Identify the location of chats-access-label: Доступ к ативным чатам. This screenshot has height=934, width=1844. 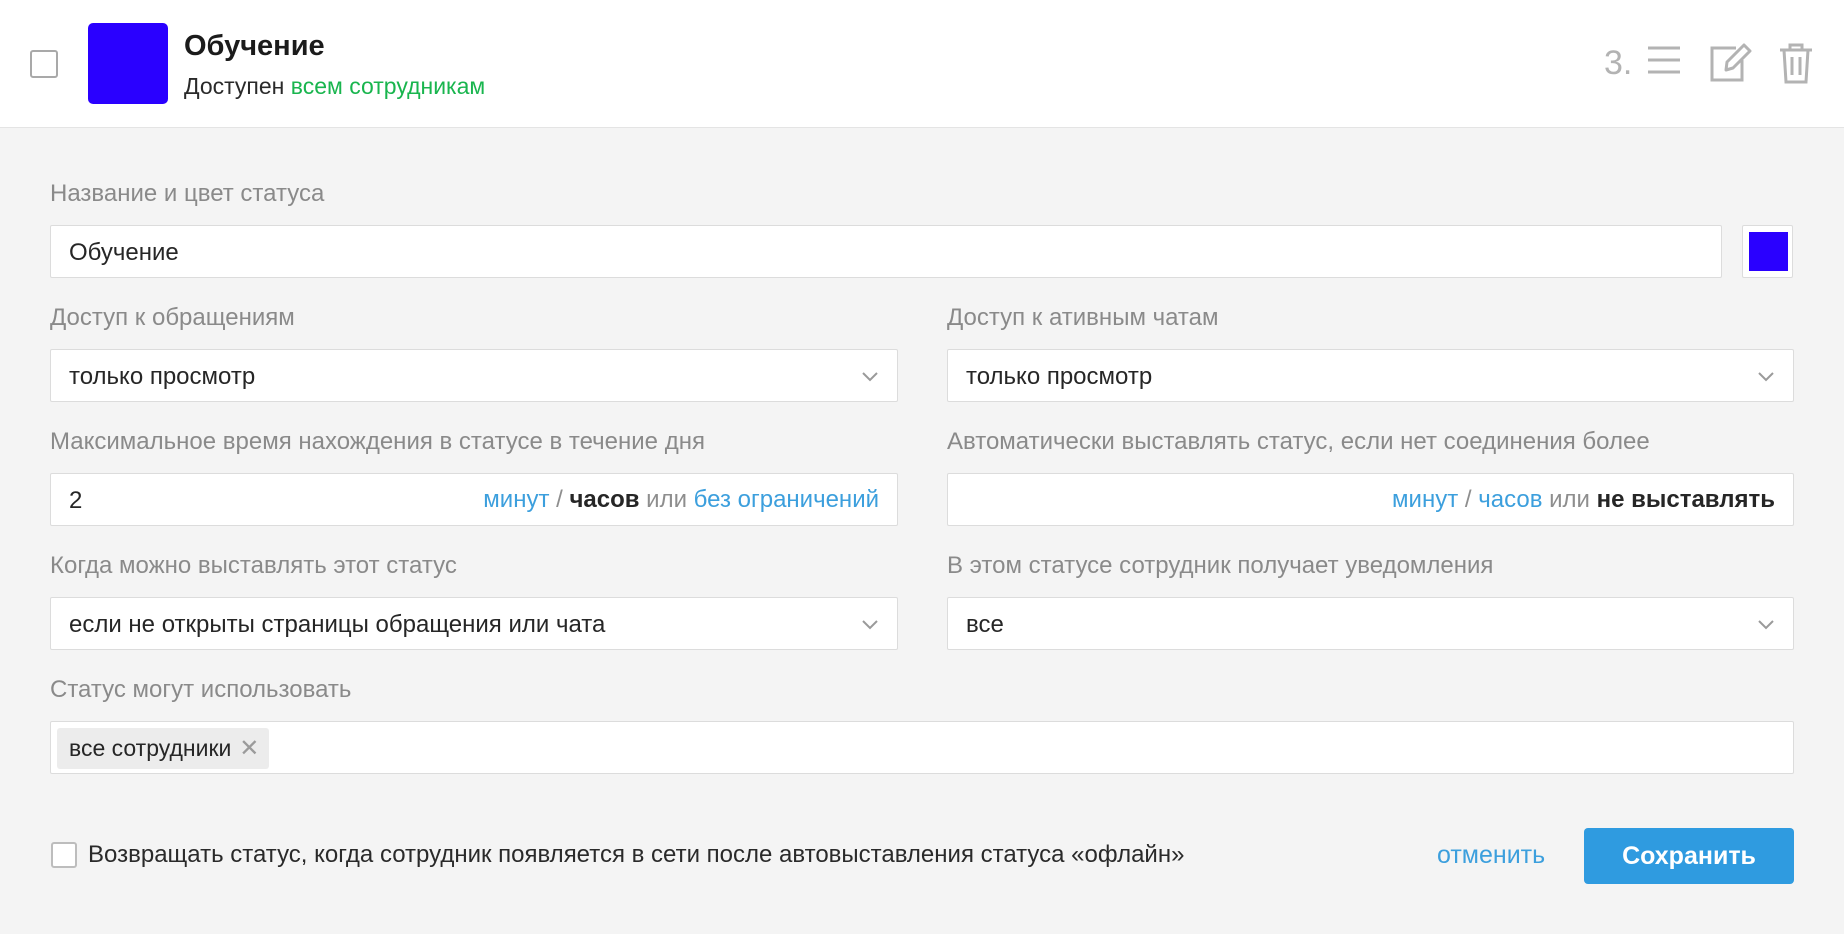
(1083, 317).